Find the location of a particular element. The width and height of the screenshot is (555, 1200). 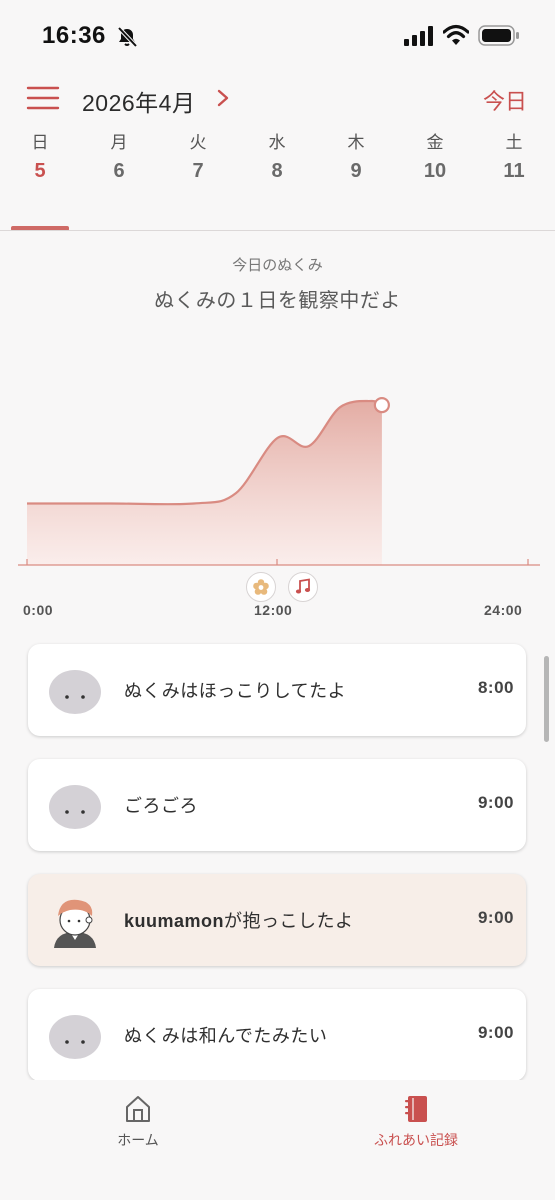

battery-icon is located at coordinates (498, 35).